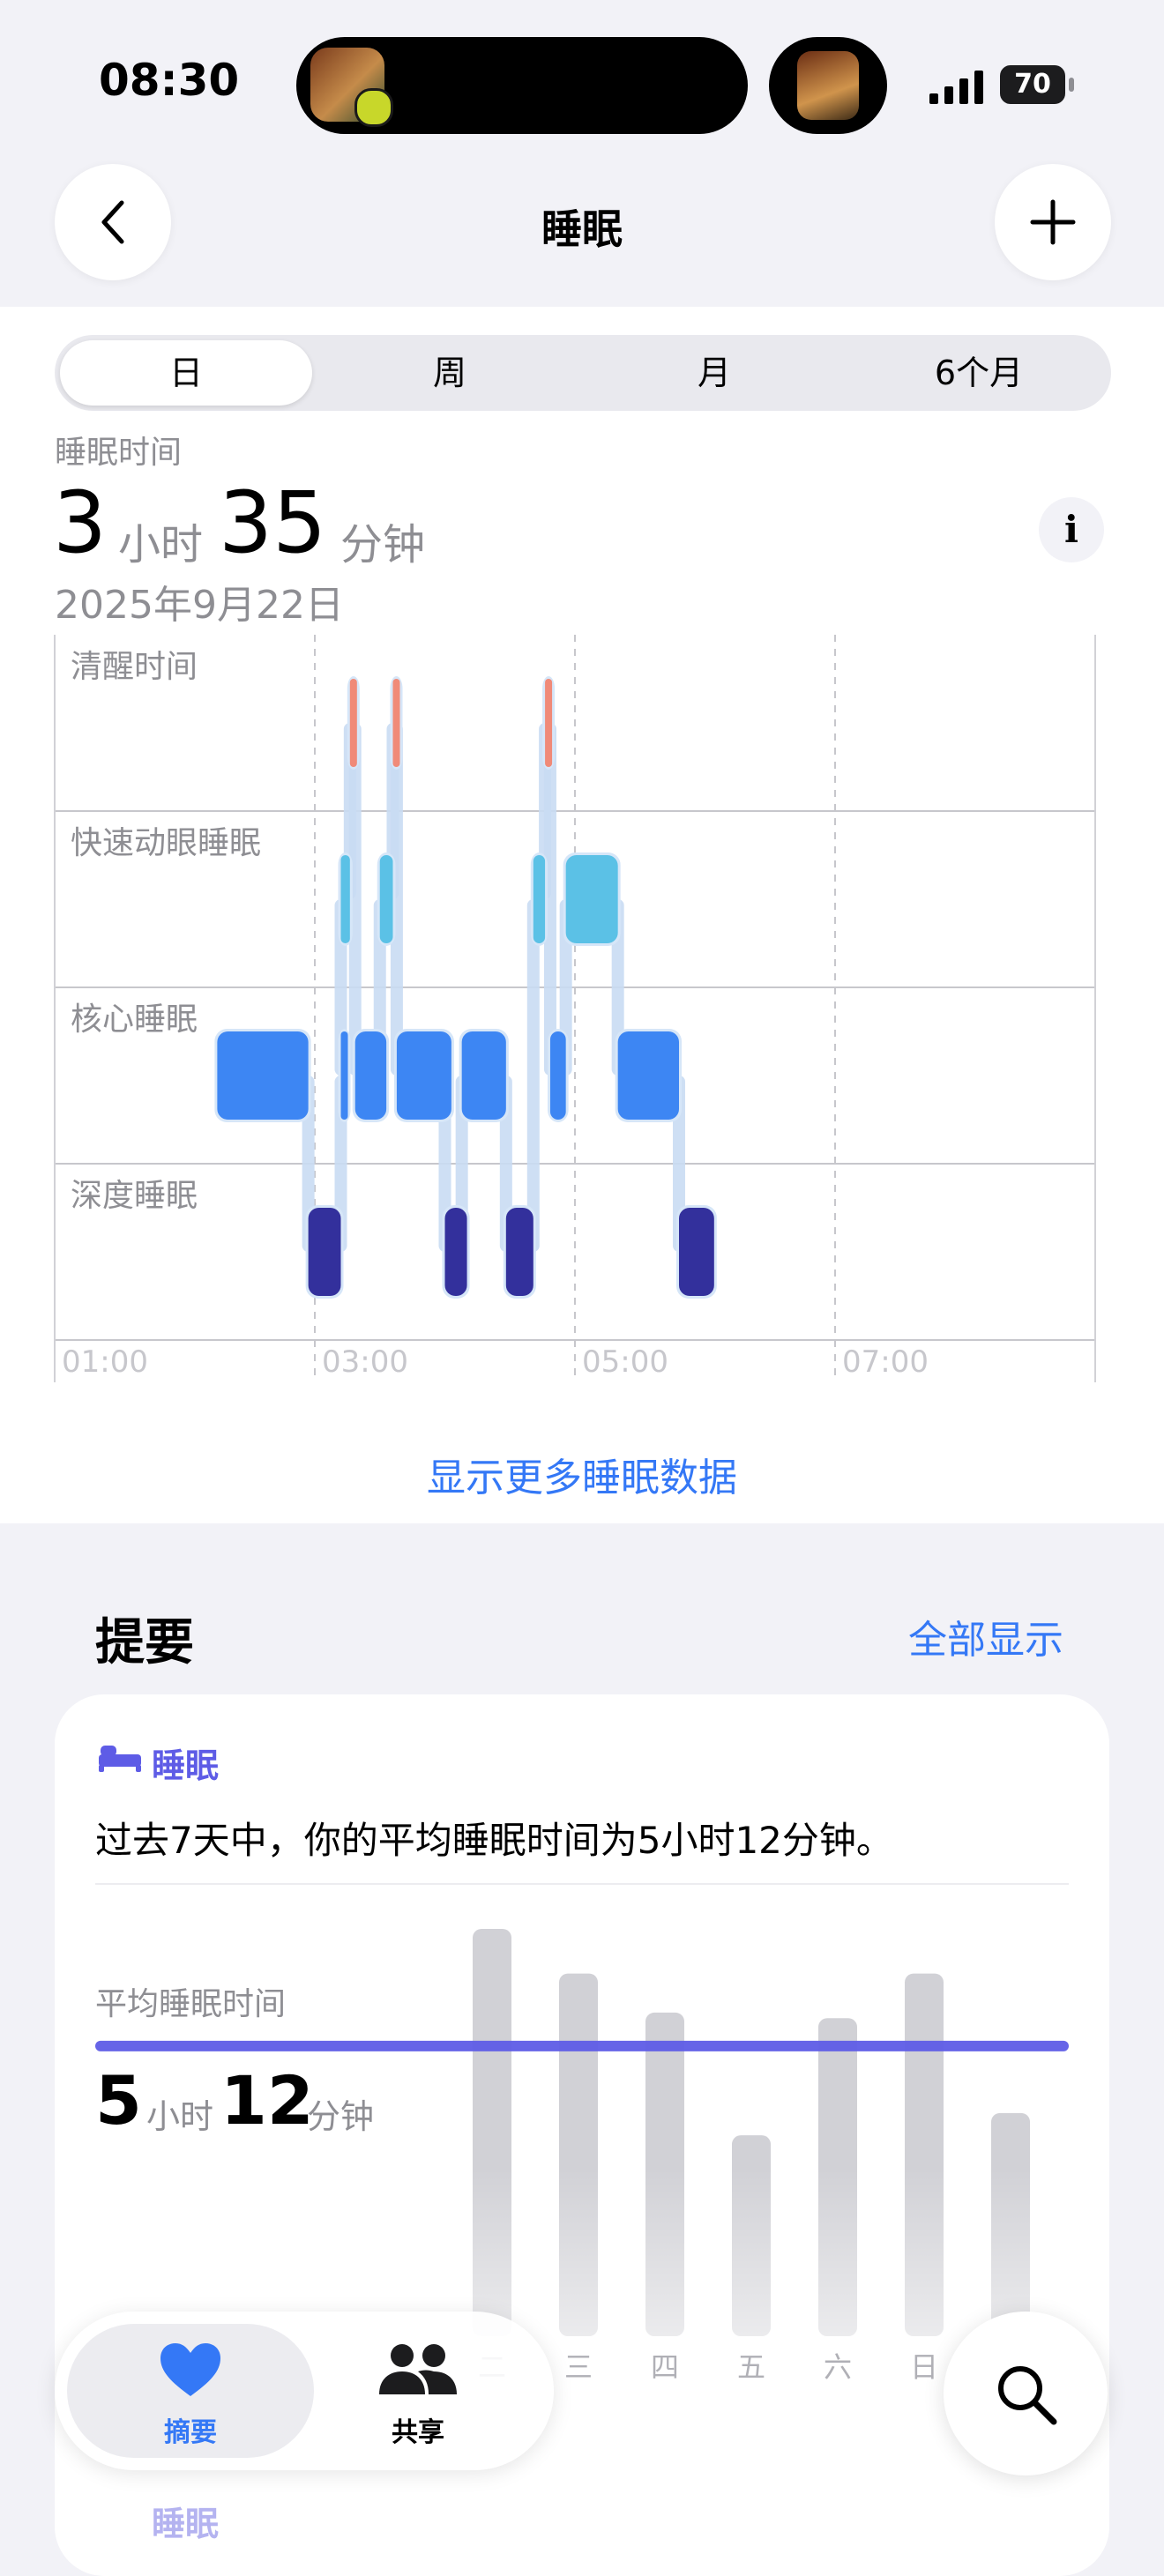 Image resolution: width=1164 pixels, height=2576 pixels. I want to click on segment-month: 月, so click(714, 373).